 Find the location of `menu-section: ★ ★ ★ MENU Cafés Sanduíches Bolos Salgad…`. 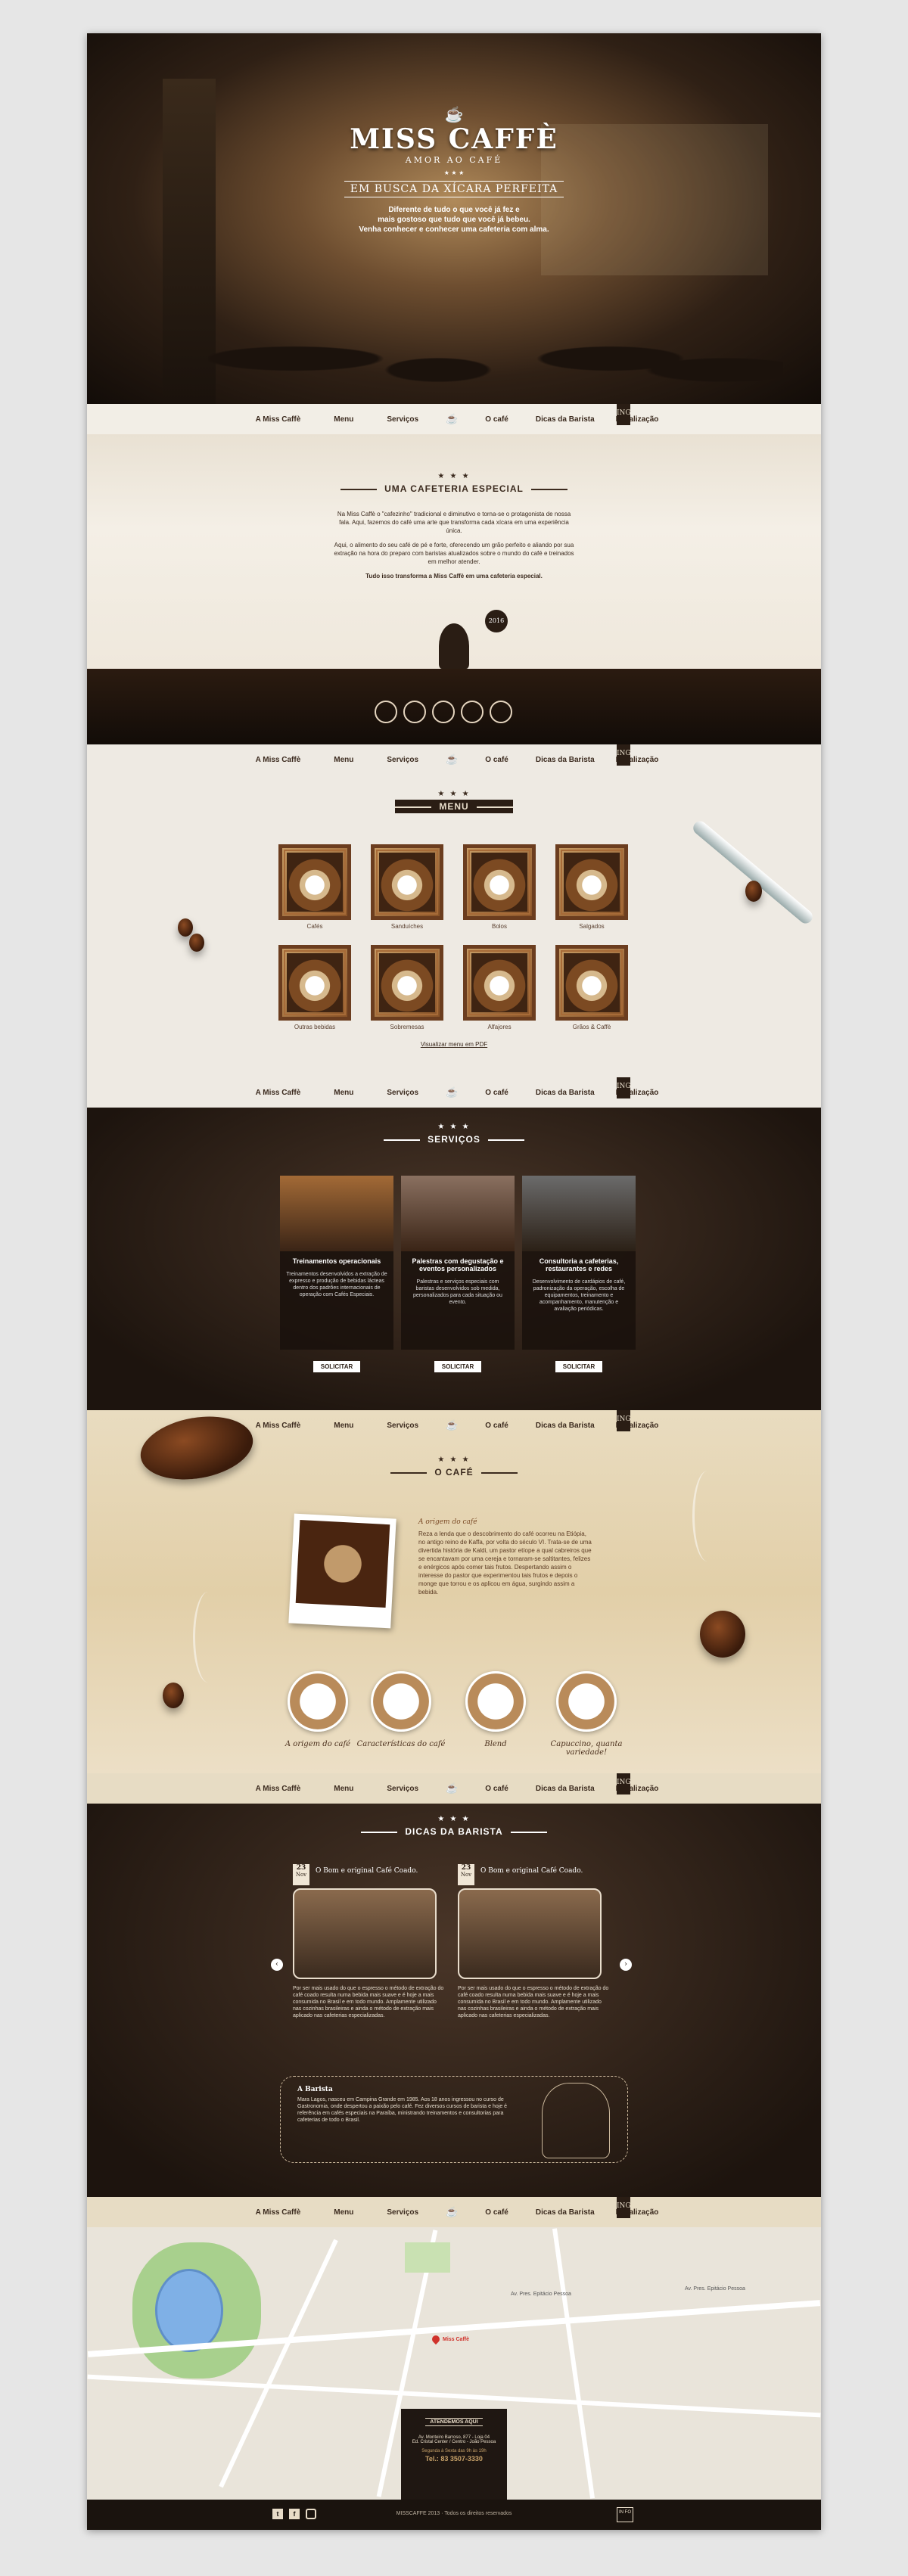

menu-section: ★ ★ ★ MENU Cafés Sanduíches Bolos Salgad… is located at coordinates (454, 926).